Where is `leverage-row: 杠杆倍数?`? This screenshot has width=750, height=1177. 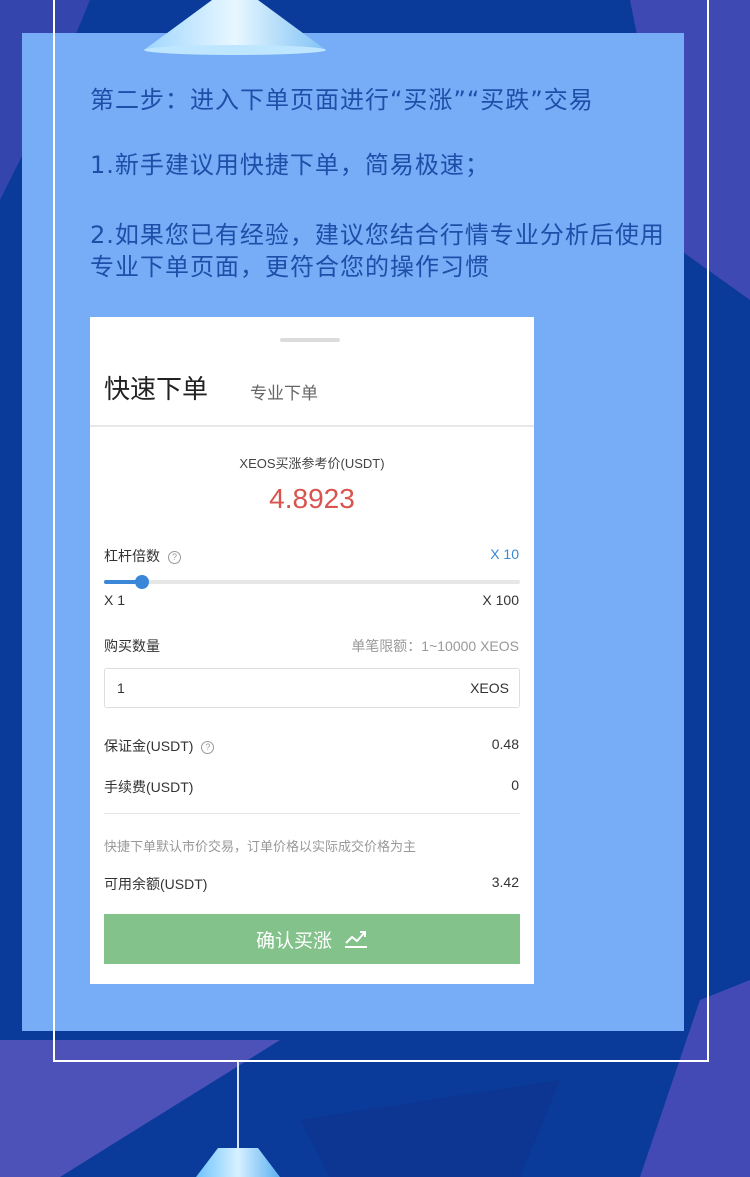
leverage-row: 杠杆倍数? is located at coordinates (142, 556).